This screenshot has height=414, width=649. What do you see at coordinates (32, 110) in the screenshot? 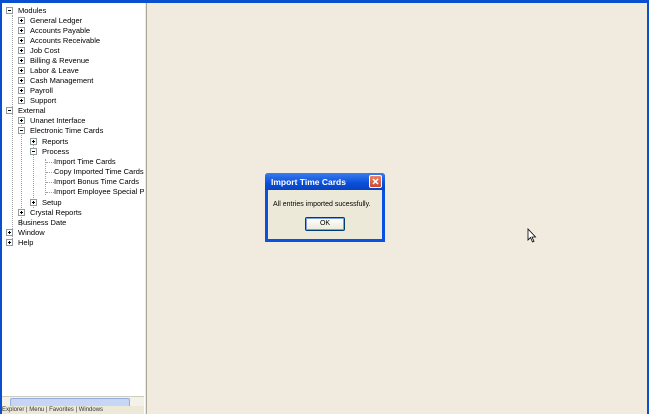
I see `tree-item-label: External` at bounding box center [32, 110].